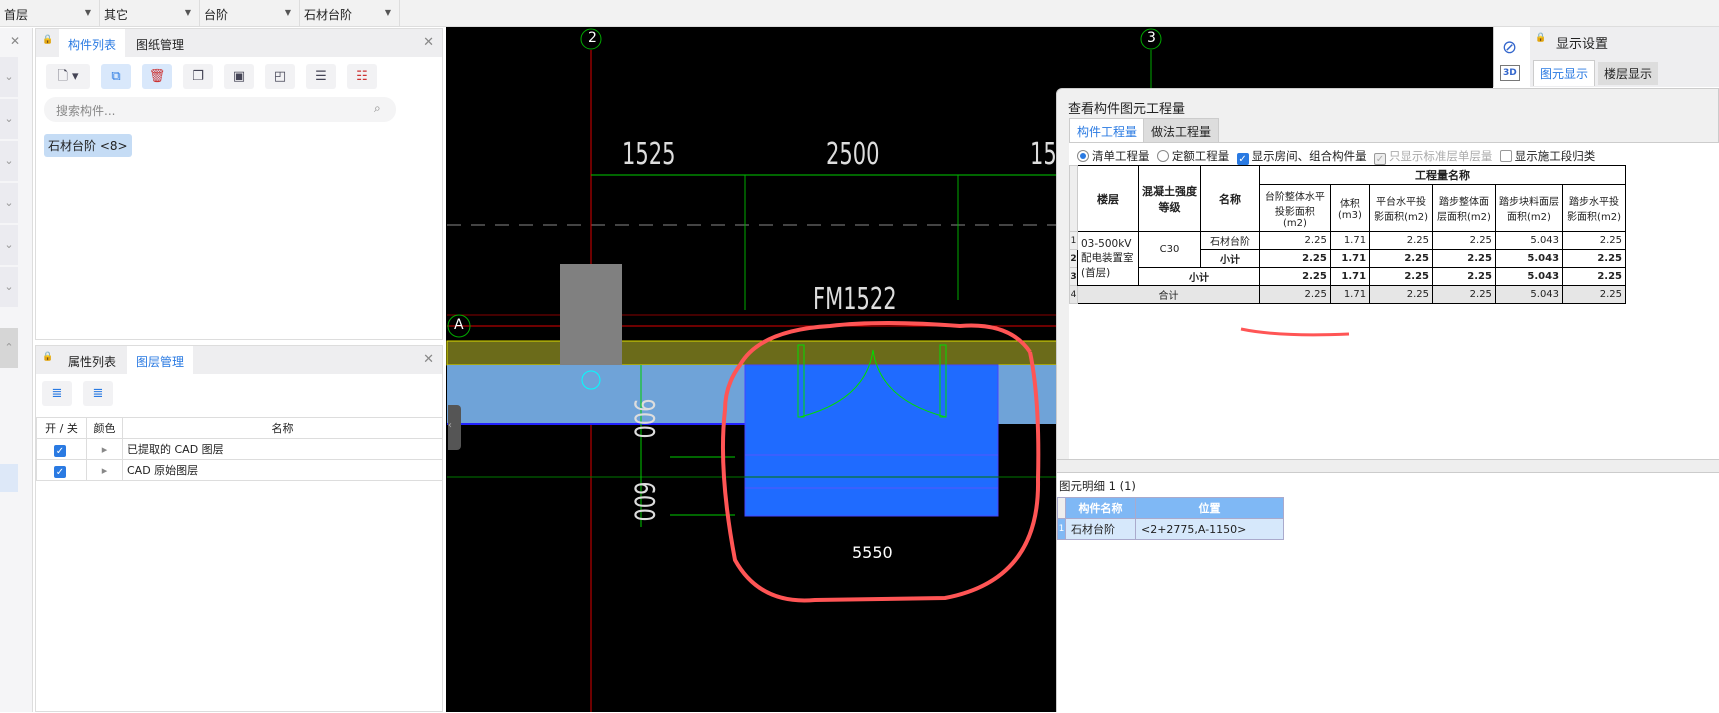  What do you see at coordinates (1624, 57) in the screenshot?
I see `display-settings-panel: 🔒 显示设置 图元显示 楼层显示` at bounding box center [1624, 57].